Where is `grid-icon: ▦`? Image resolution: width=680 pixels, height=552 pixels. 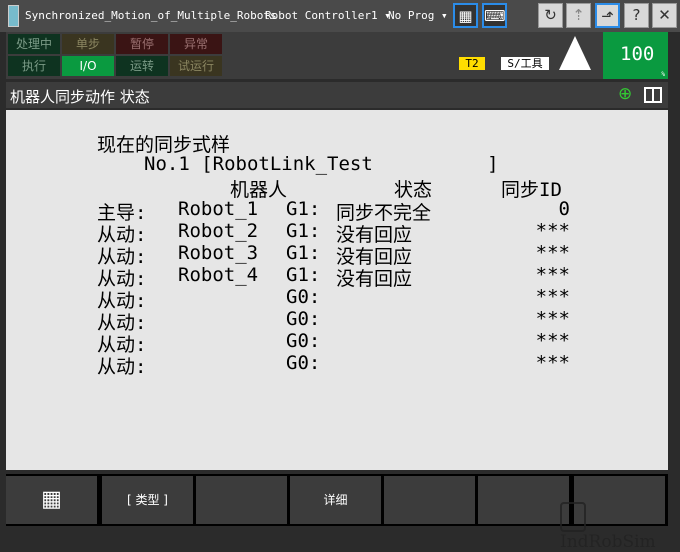
grid-icon: ▦ is located at coordinates (51, 499).